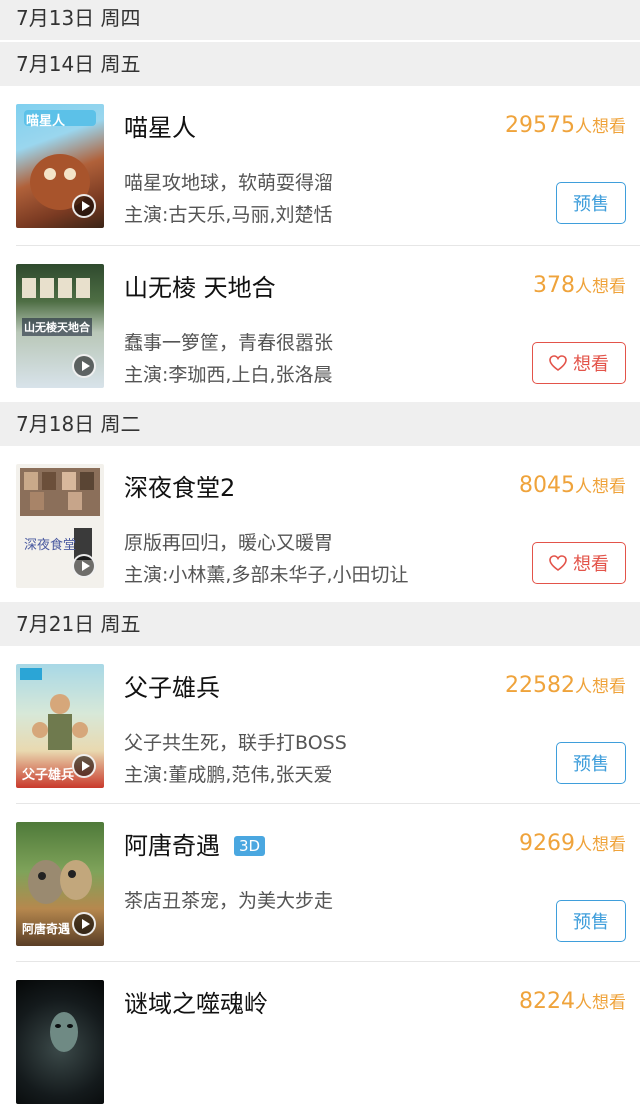 The height and width of the screenshot is (1104, 640). Describe the element at coordinates (78, 18) in the screenshot. I see `date-label: 7月13日 周四` at that location.